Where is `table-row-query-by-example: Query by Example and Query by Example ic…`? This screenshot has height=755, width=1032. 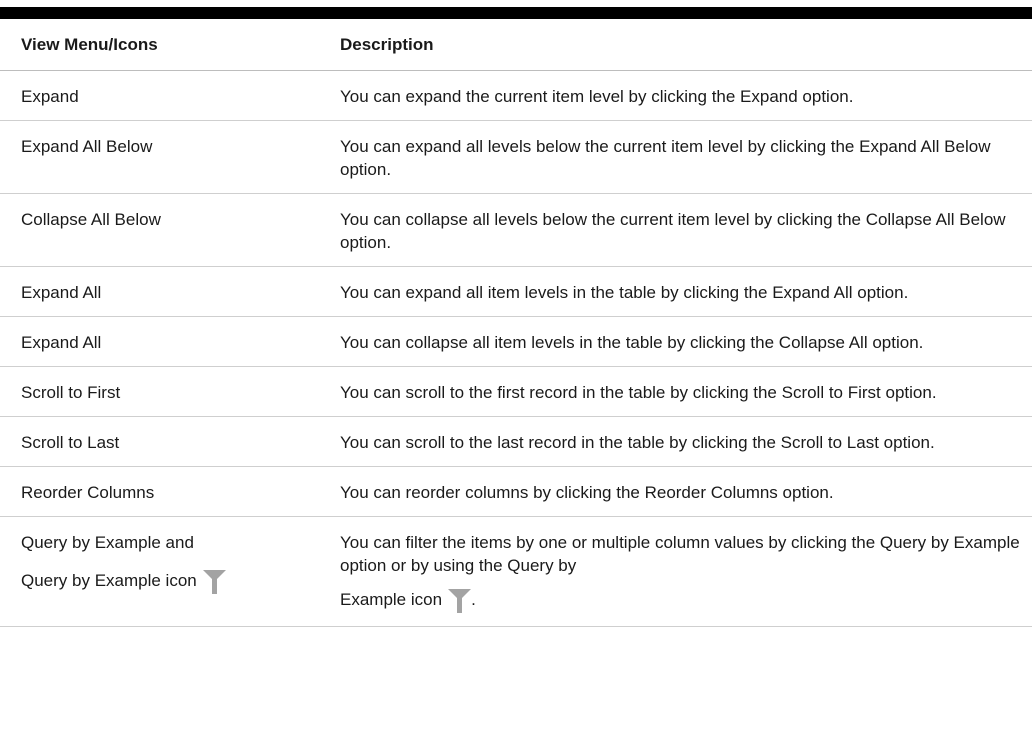 table-row-query-by-example: Query by Example and Query by Example ic… is located at coordinates (516, 571).